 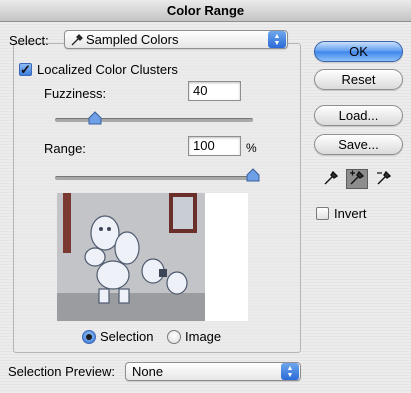 I want to click on range-slider-track, so click(x=154, y=178).